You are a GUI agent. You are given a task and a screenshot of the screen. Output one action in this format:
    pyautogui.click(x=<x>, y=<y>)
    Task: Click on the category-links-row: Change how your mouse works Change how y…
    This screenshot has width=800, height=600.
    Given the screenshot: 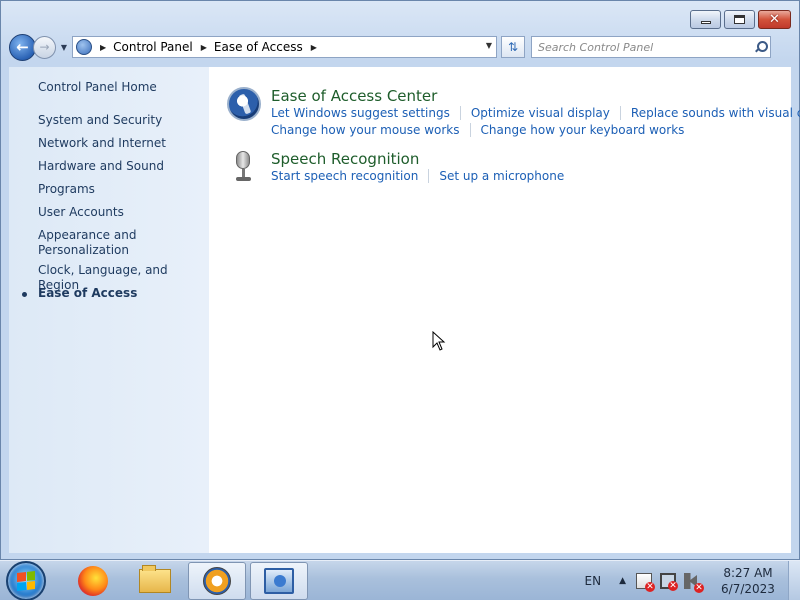 What is the action you would take?
    pyautogui.click(x=477, y=130)
    